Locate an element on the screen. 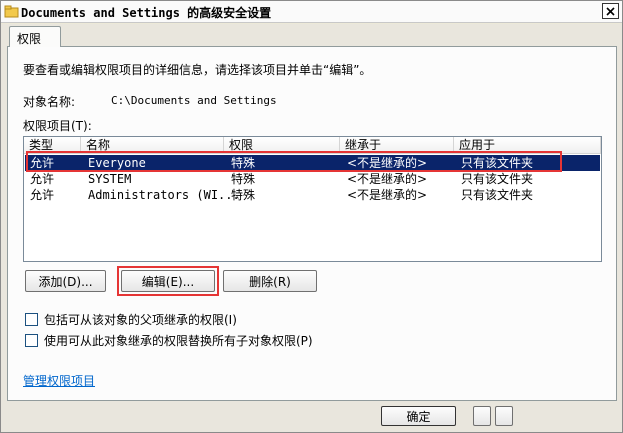 This screenshot has width=623, height=433. include-inheritable-checkbox is located at coordinates (31, 319).